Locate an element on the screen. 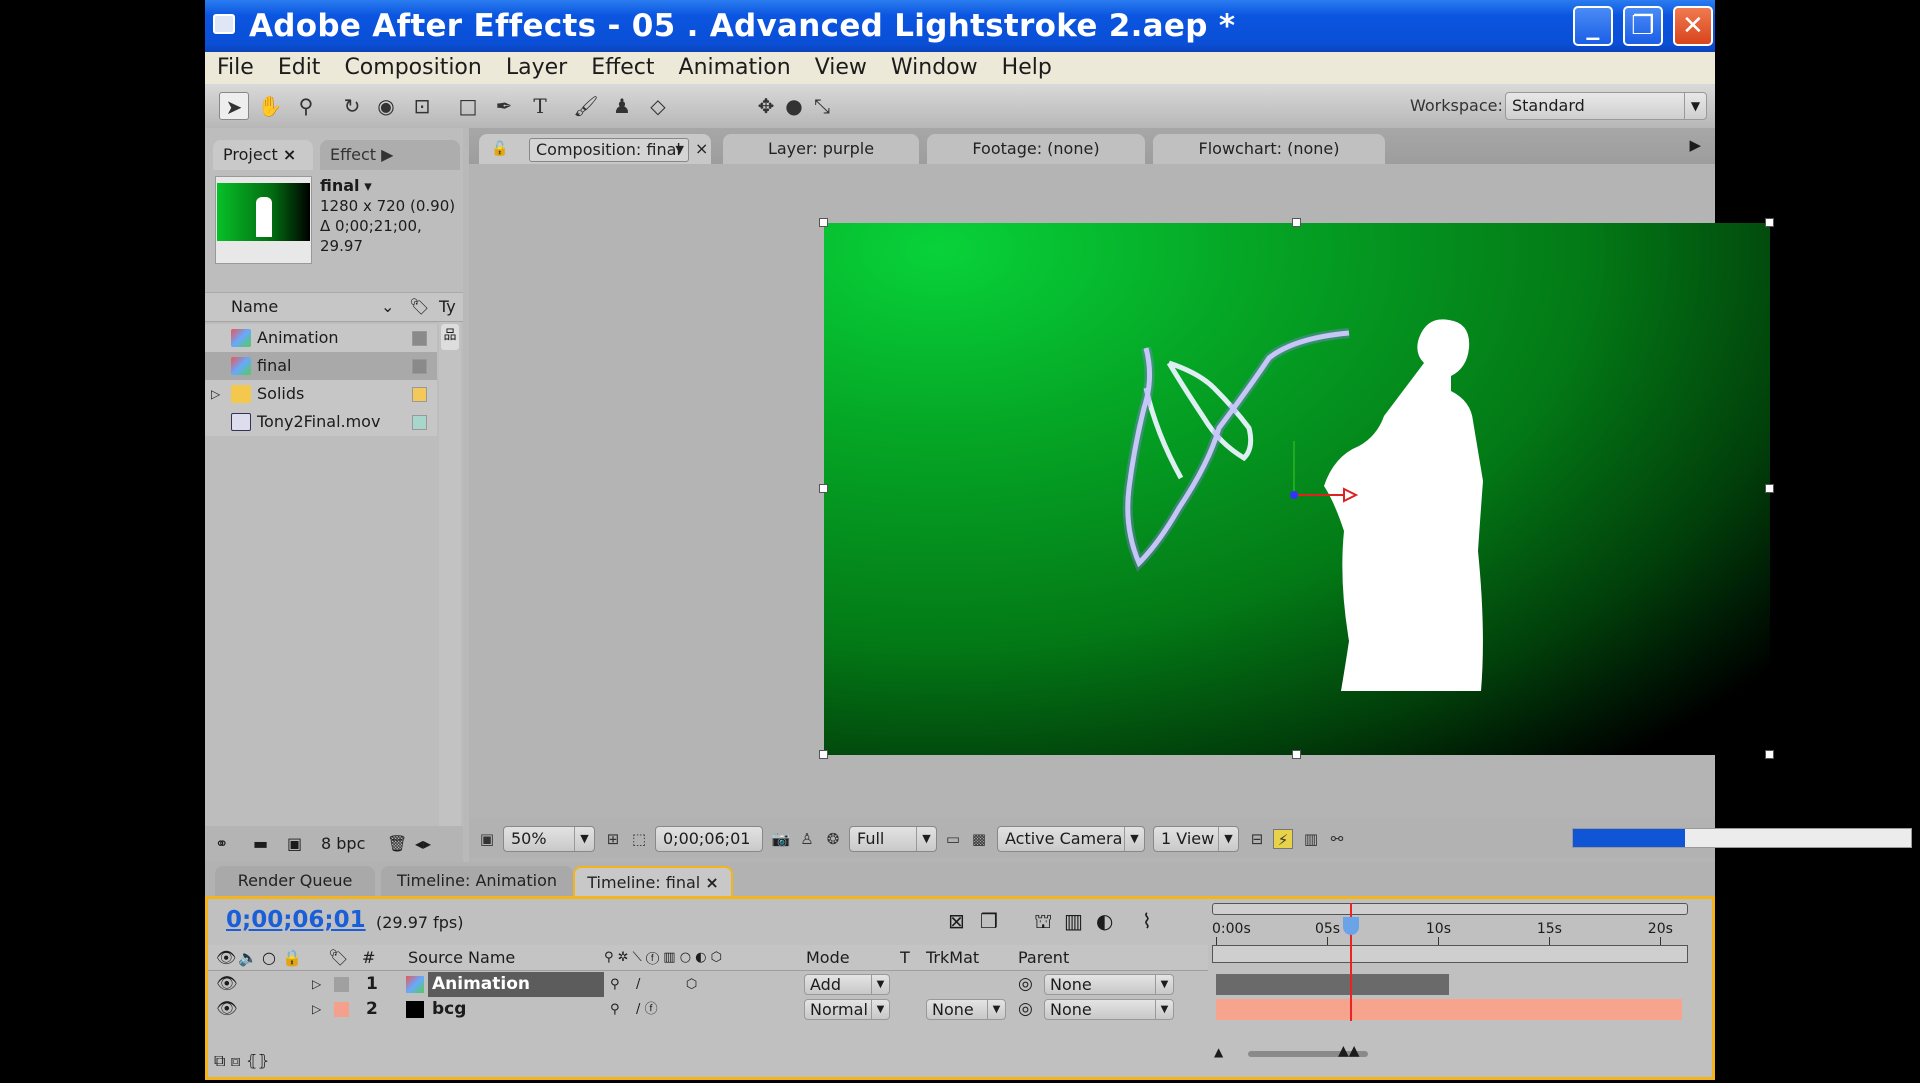 This screenshot has width=1920, height=1083. channel-icon: ❂ is located at coordinates (833, 839).